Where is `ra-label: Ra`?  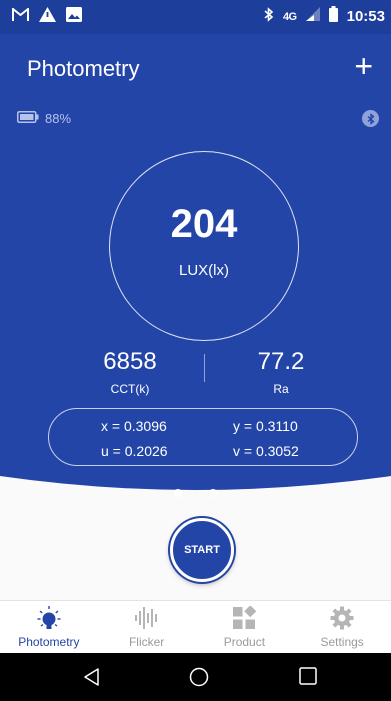 ra-label: Ra is located at coordinates (281, 389).